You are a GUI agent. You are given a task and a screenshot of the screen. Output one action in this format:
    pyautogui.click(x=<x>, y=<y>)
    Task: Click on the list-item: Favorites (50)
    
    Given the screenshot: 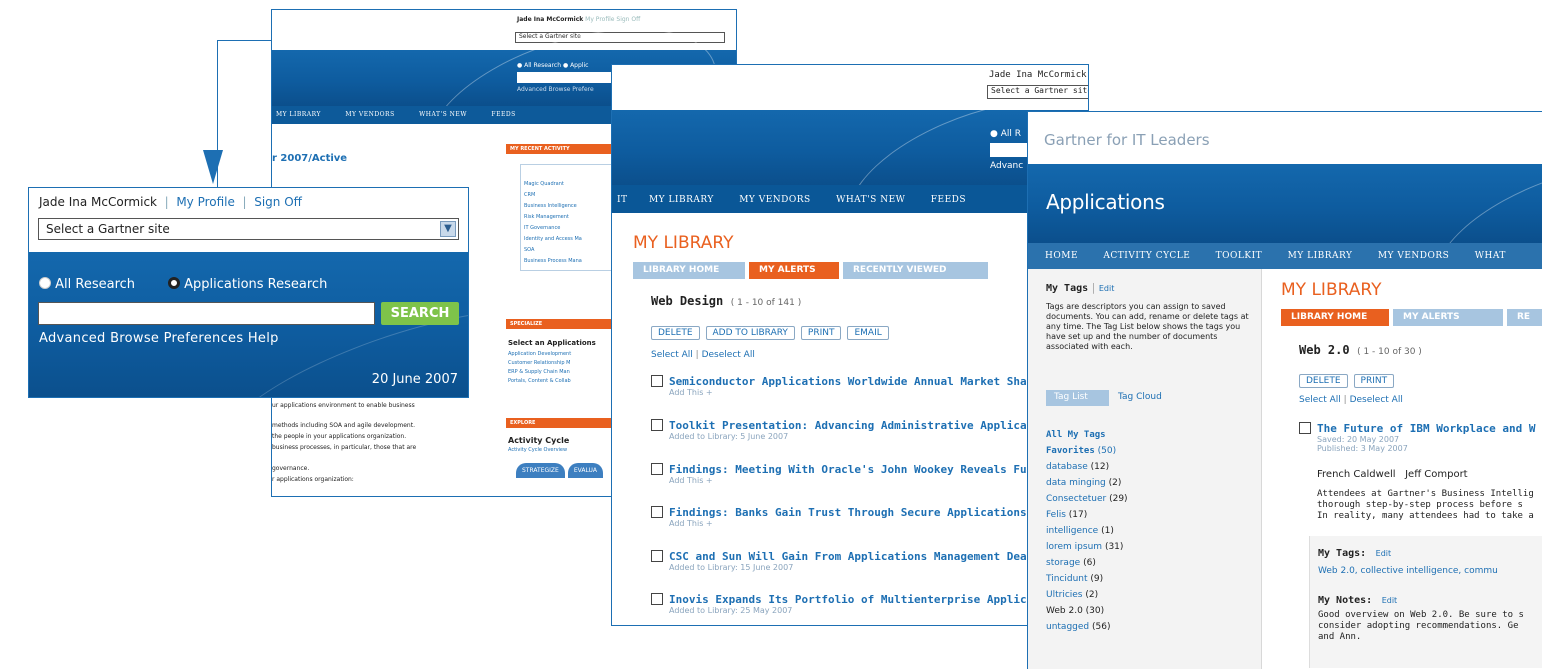 What is the action you would take?
    pyautogui.click(x=1087, y=451)
    